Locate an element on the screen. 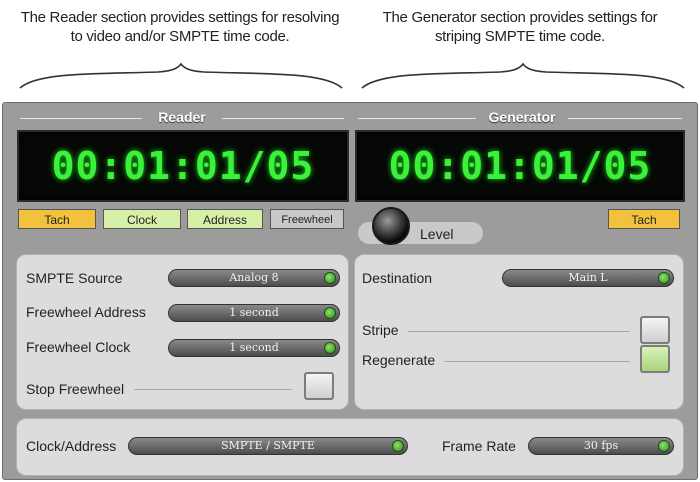  freewheel-indicator: Freewheel is located at coordinates (307, 219).